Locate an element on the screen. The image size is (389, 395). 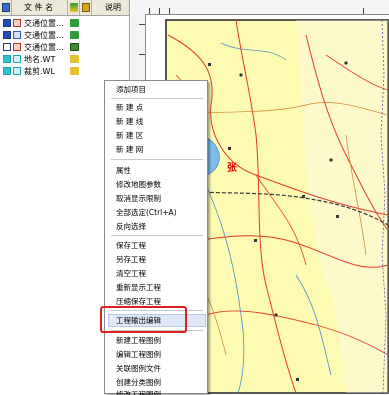
map-label-red: 张 is located at coordinates (232, 167).